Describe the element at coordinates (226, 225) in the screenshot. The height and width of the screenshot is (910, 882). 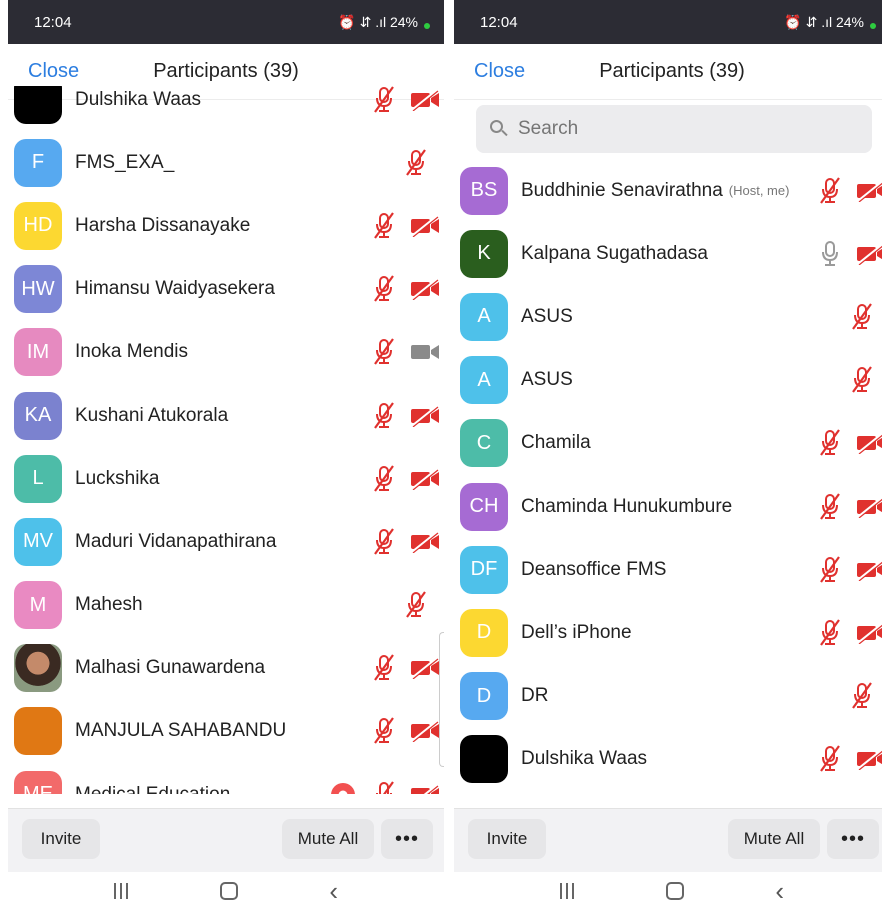
I see `participant-row: HD Harsha Dissanayake` at that location.